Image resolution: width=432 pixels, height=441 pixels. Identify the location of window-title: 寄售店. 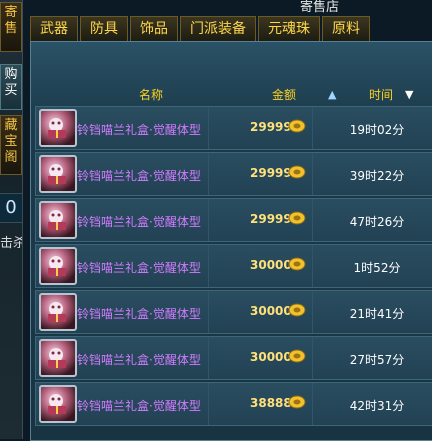
(320, 7).